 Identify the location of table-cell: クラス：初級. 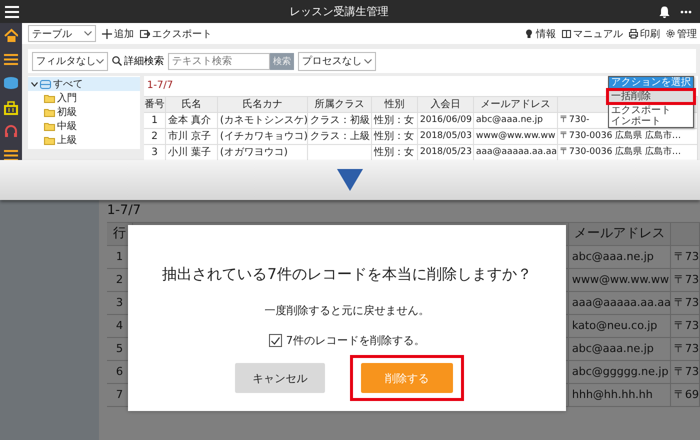
(340, 121).